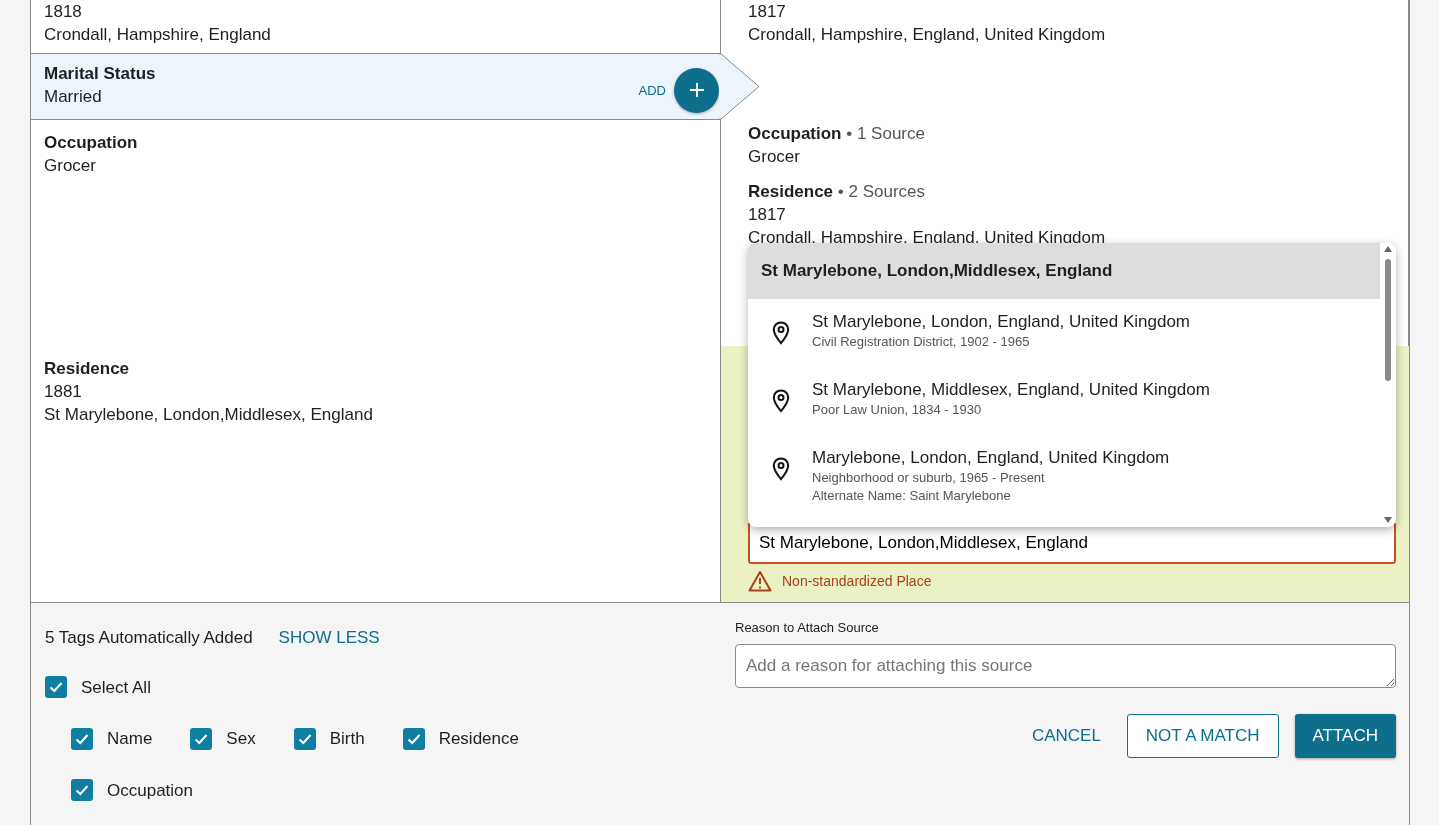  Describe the element at coordinates (927, 35) in the screenshot. I see `fact-value: Crondall, Hampshire, England, United Kingdom` at that location.